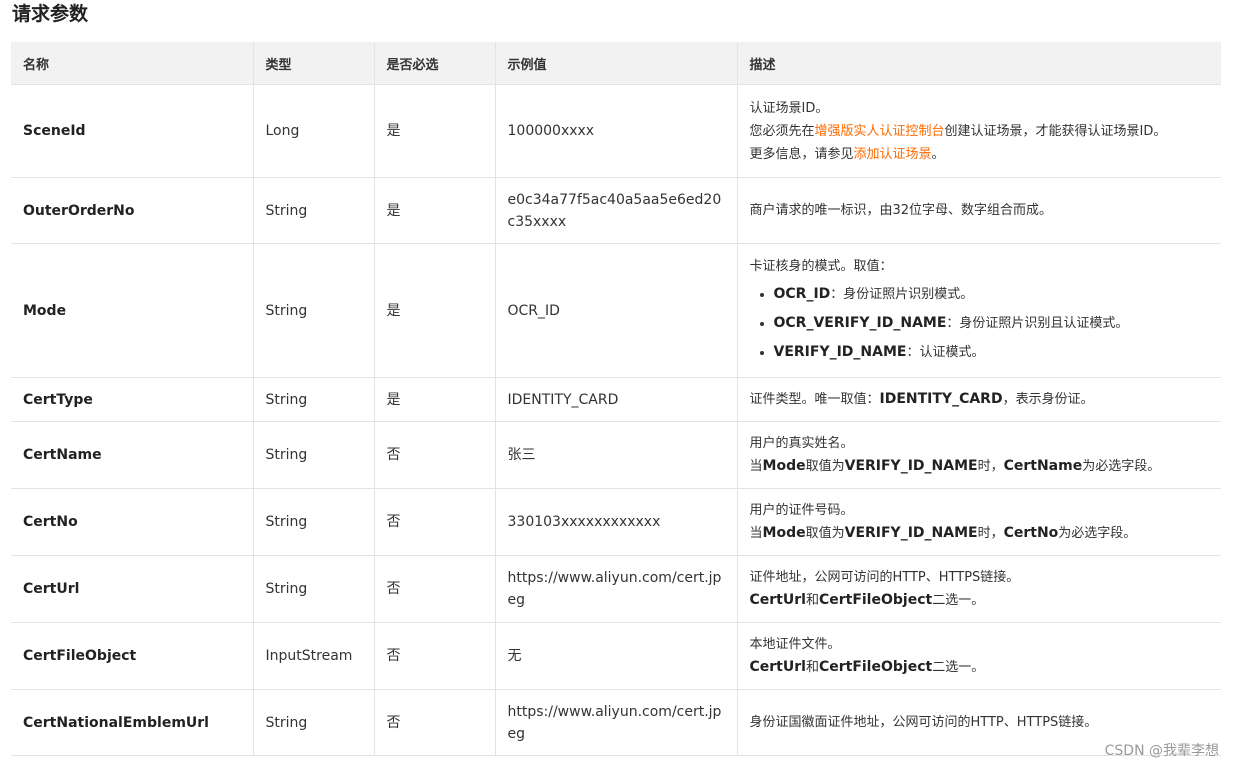  Describe the element at coordinates (875, 667) in the screenshot. I see `desc-bold: CertFileObject` at that location.